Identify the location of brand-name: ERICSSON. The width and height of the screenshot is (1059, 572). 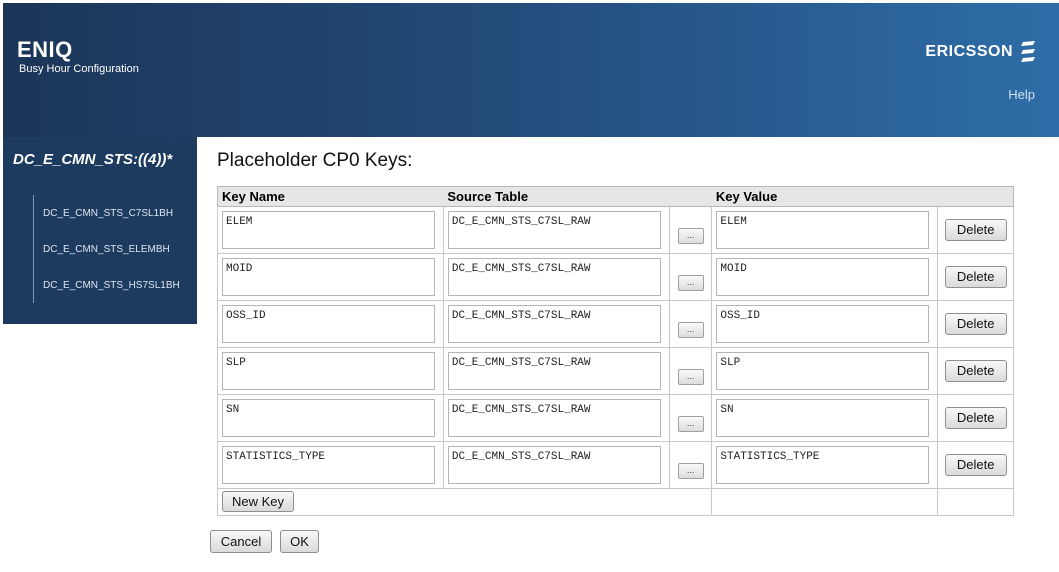
(969, 51).